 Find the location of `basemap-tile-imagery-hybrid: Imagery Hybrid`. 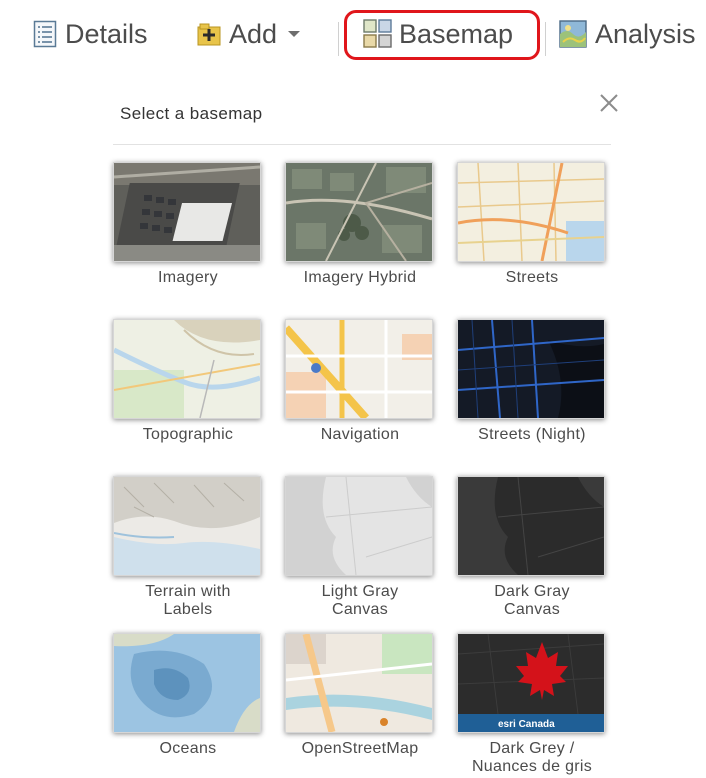

basemap-tile-imagery-hybrid: Imagery Hybrid is located at coordinates (360, 224).